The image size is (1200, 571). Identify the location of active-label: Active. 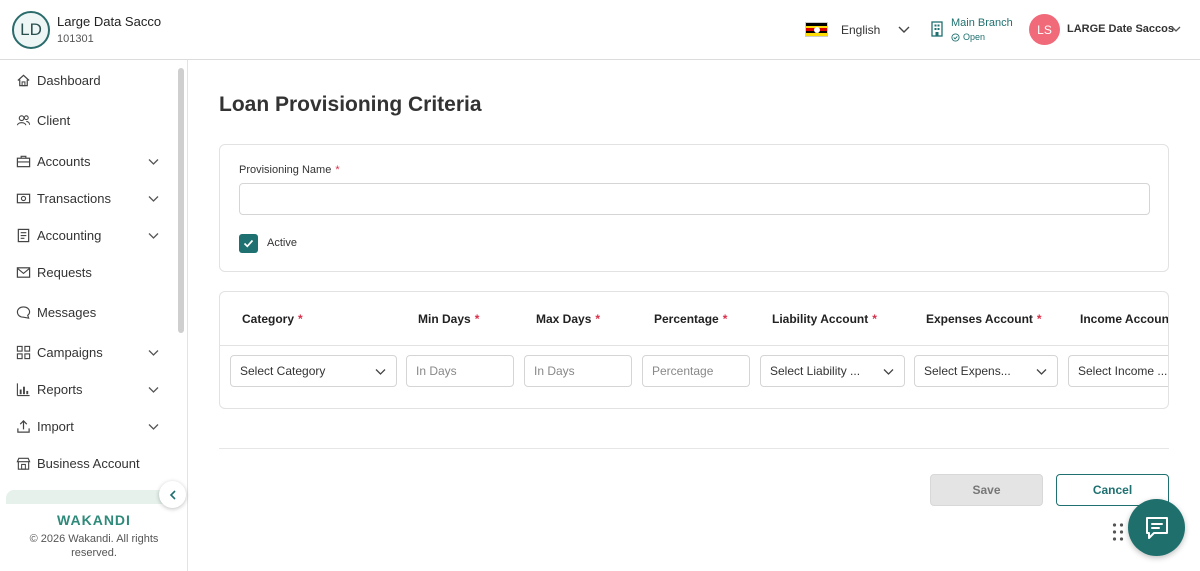
(282, 243).